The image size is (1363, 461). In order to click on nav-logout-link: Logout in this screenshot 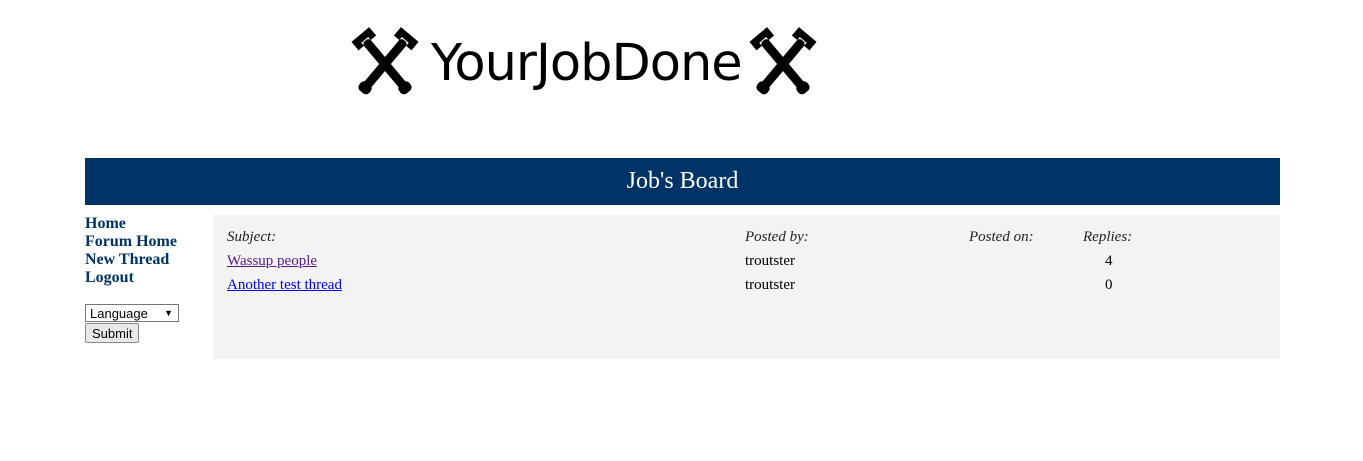, I will do `click(145, 278)`.